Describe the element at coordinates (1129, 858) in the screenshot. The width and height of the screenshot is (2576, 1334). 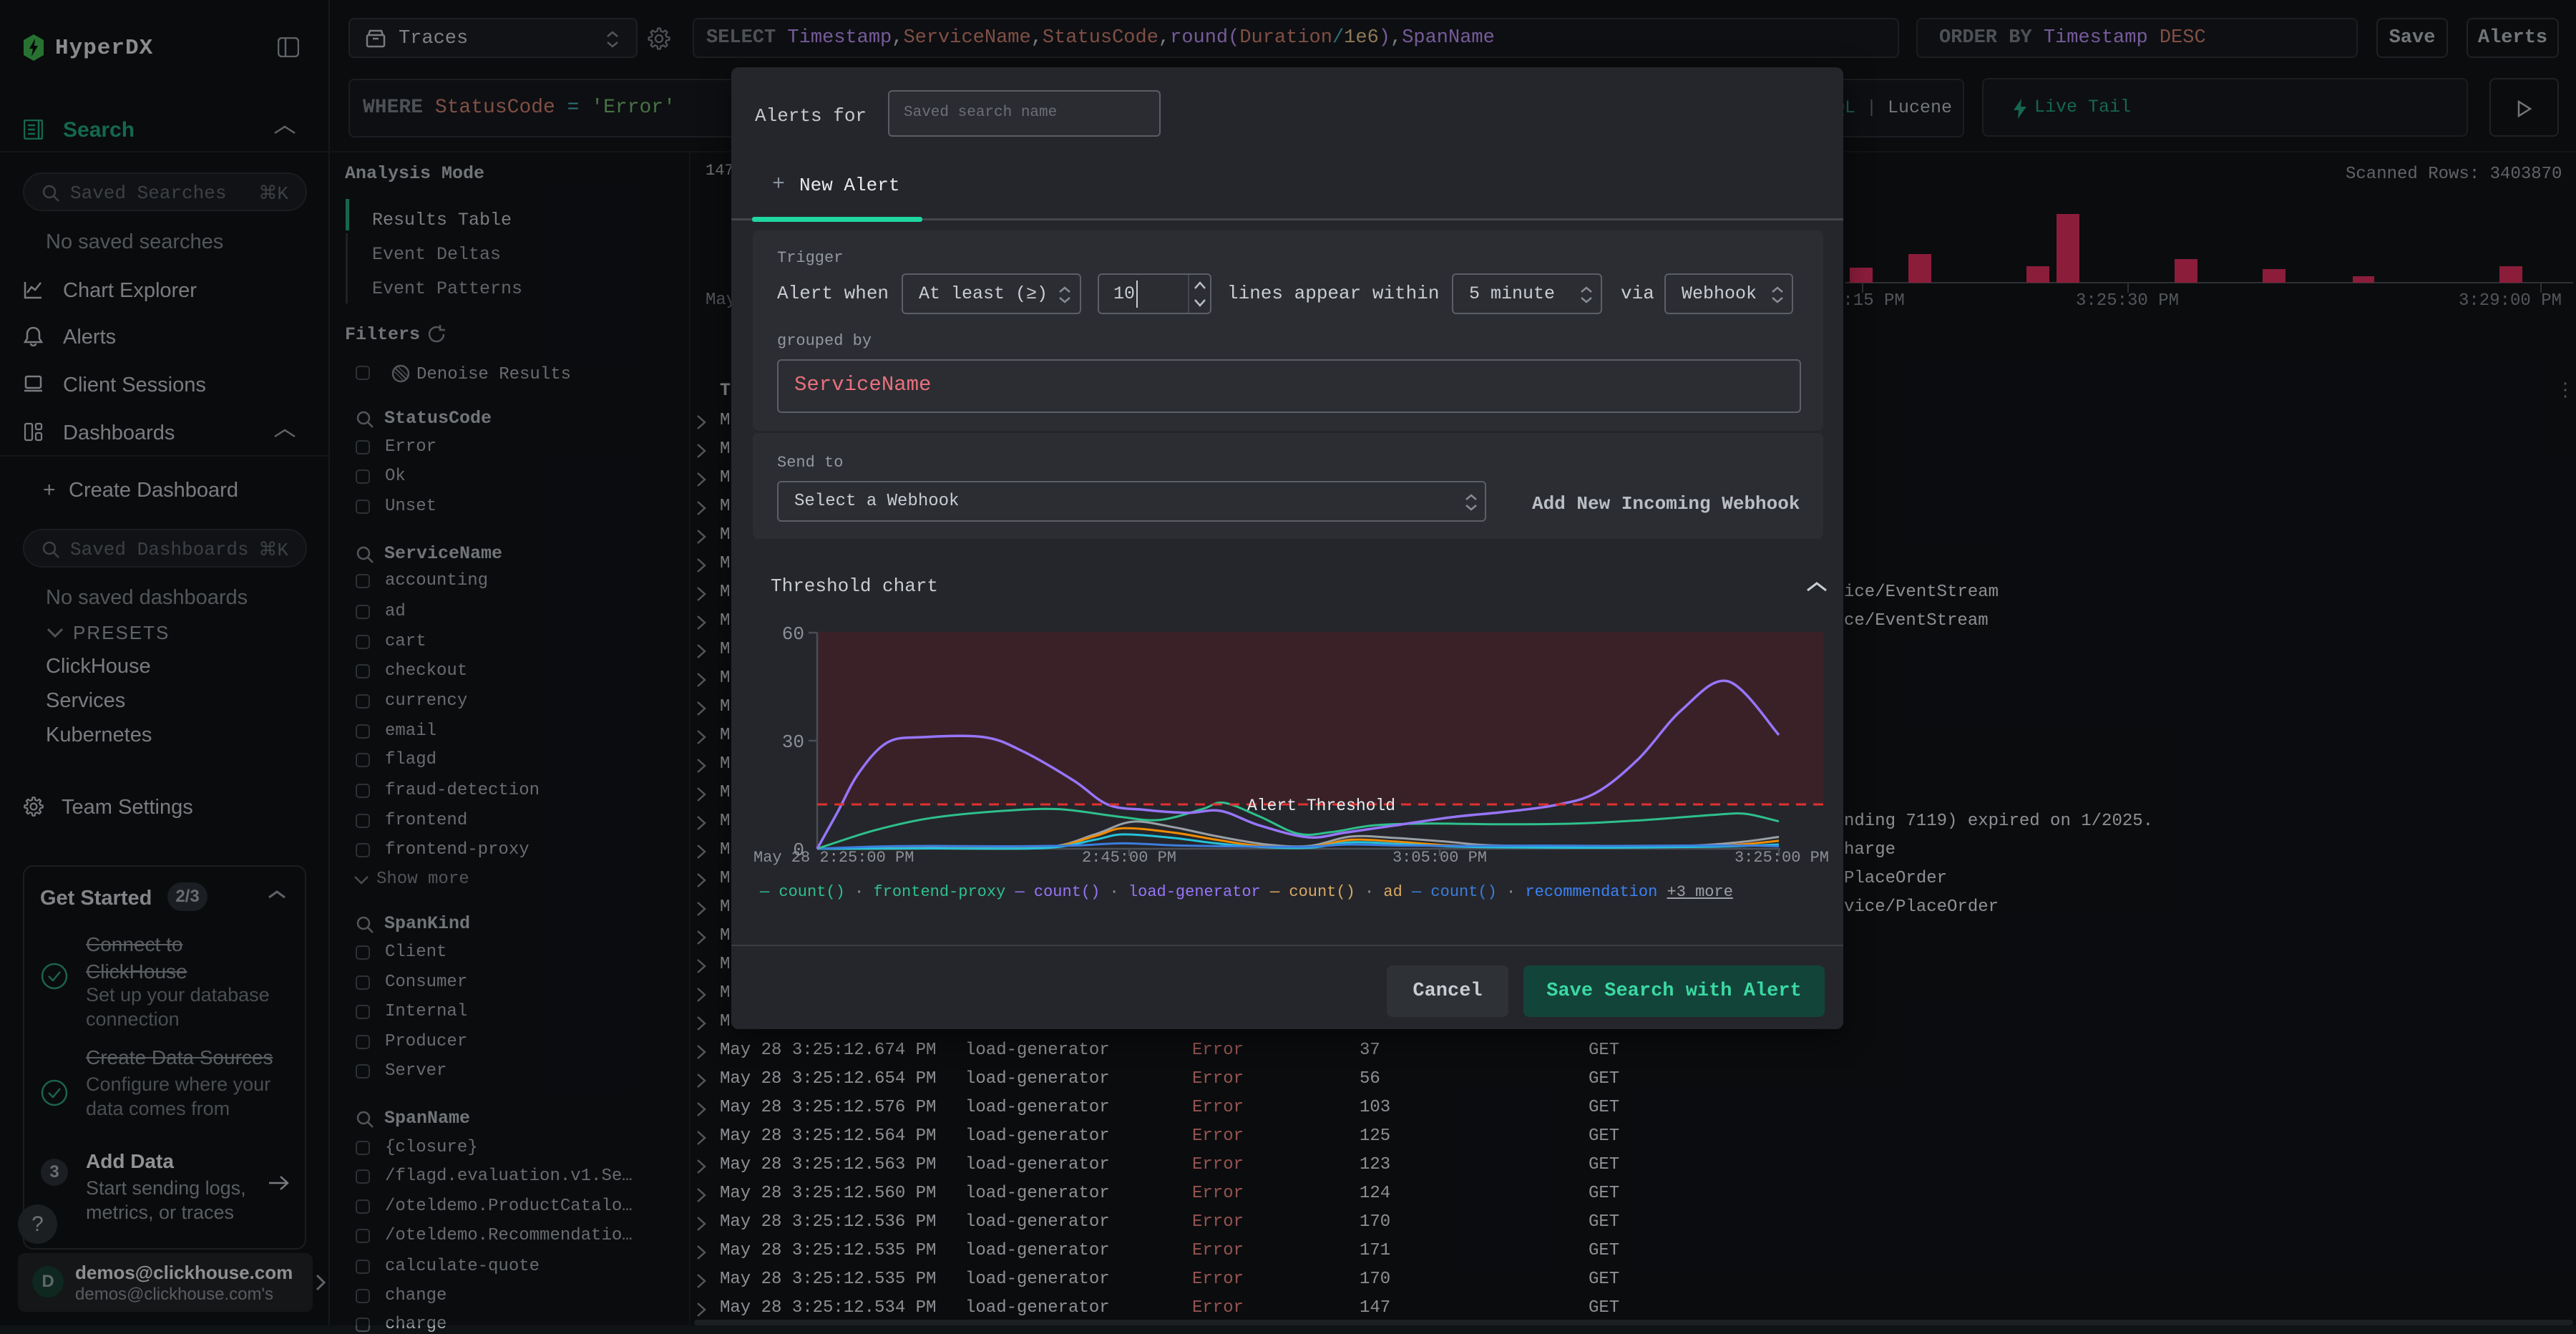
I see `svg-text: 2:45:00 PM` at that location.